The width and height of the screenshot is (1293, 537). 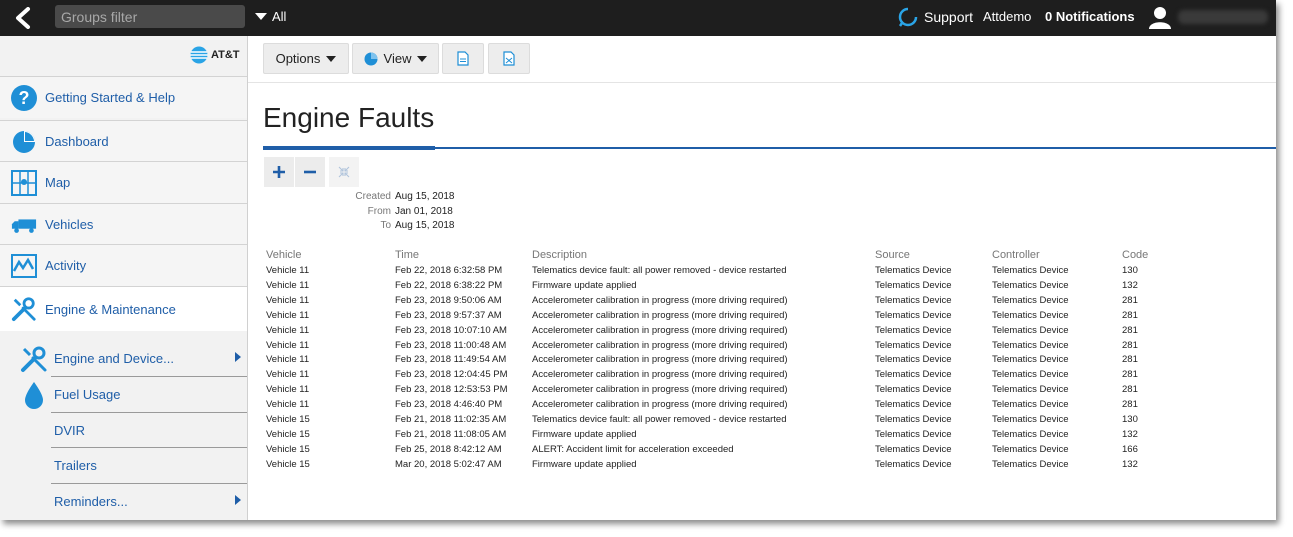 I want to click on compress-arrows-icon, so click(x=344, y=172).